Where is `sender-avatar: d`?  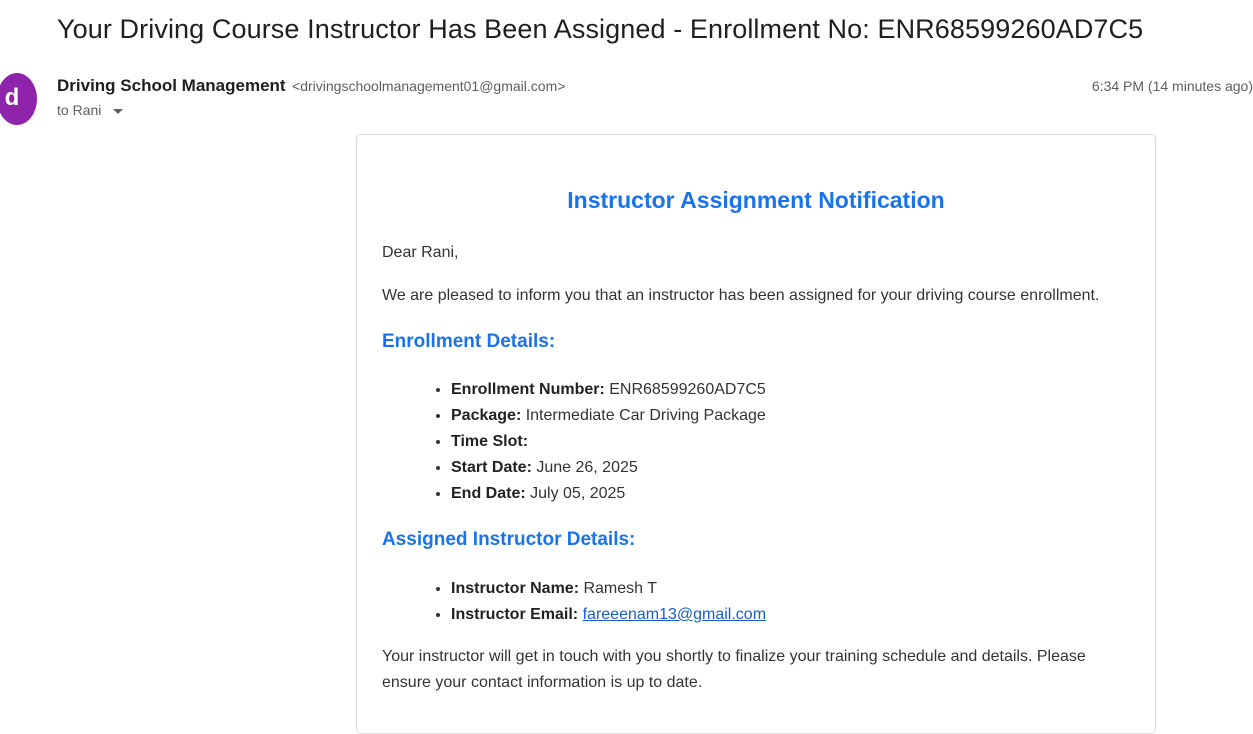
sender-avatar: d is located at coordinates (18, 99).